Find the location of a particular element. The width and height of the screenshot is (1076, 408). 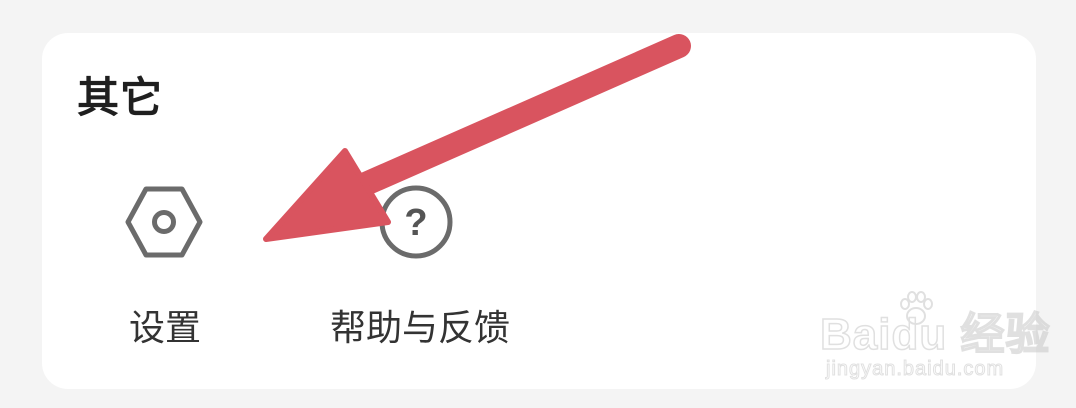

settings-hexagon-icon is located at coordinates (164, 222).